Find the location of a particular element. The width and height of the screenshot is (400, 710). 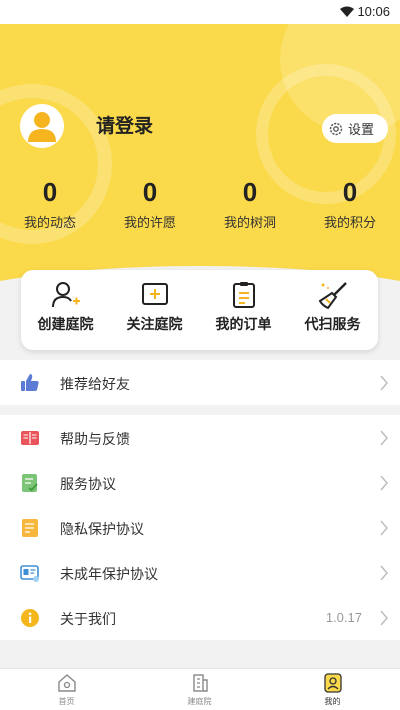

create-courtyard-button: 创建庭院 is located at coordinates (65, 307).